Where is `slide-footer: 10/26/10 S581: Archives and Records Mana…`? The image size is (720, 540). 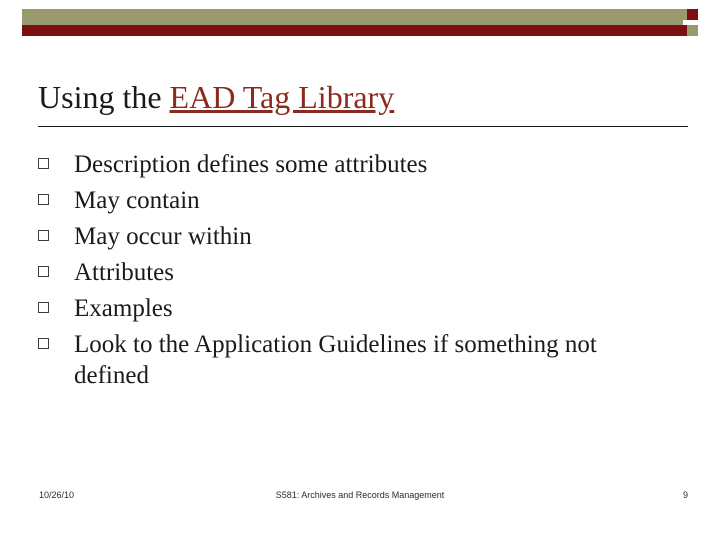
slide-footer: 10/26/10 S581: Archives and Records Mana… is located at coordinates (360, 500).